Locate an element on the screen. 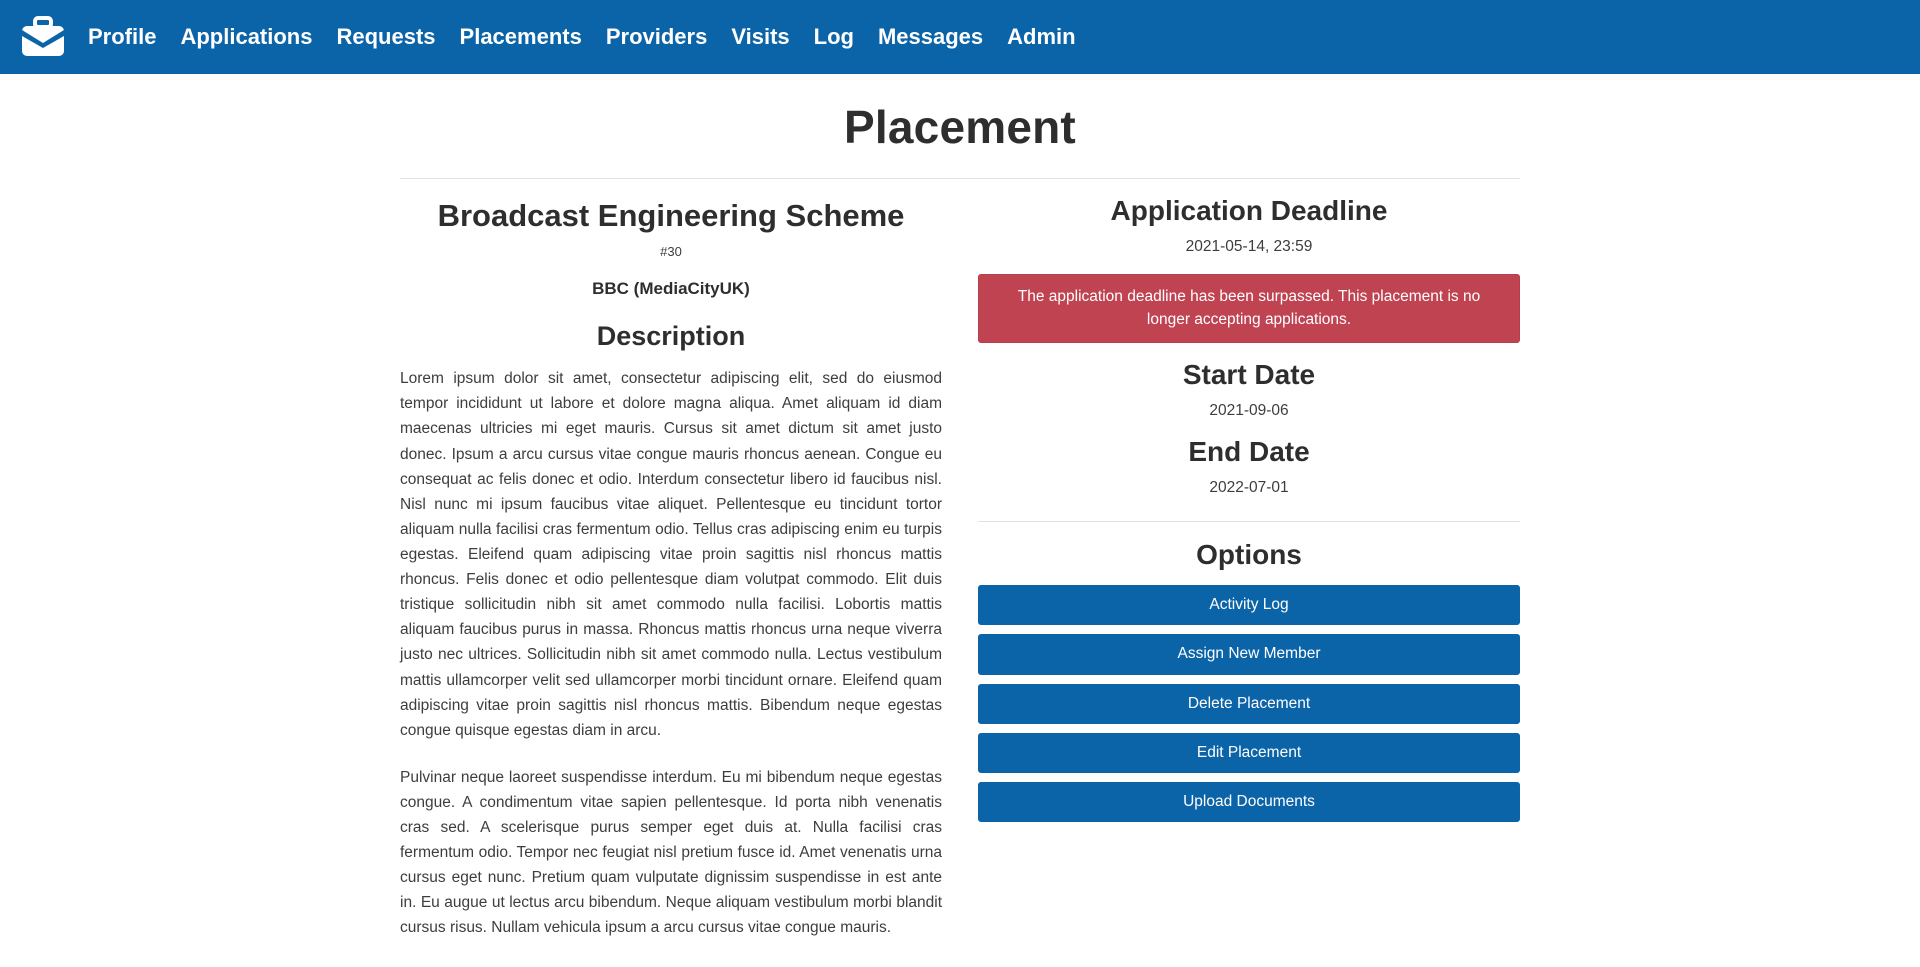  nav-item: Messages is located at coordinates (930, 36).